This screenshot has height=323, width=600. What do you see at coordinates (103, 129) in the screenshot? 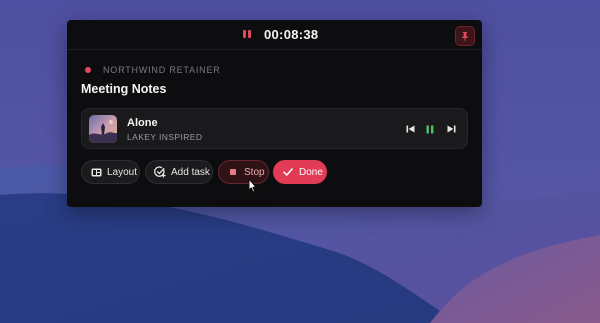
I see `album-art` at bounding box center [103, 129].